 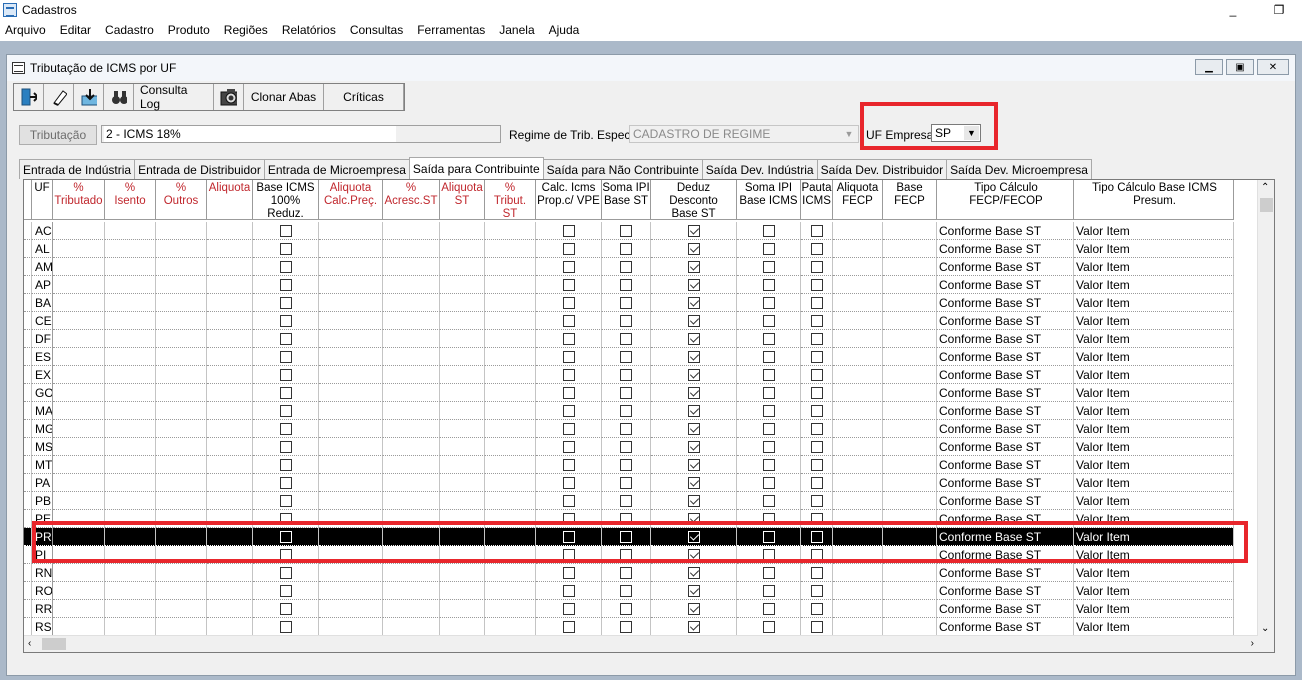 I want to click on cell-aliquota_fecp, so click(x=858, y=393).